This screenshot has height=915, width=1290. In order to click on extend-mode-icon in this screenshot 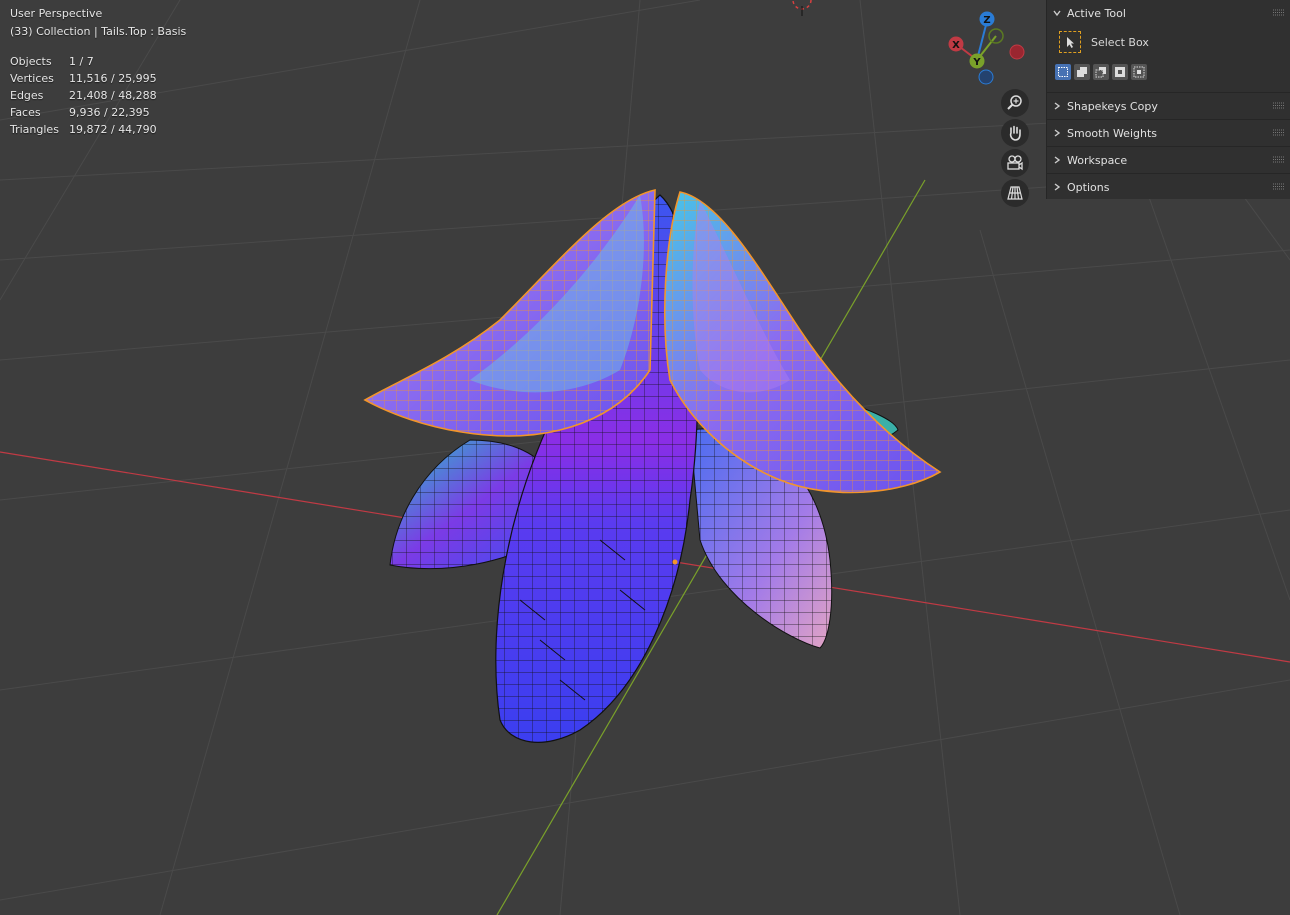, I will do `click(1082, 72)`.